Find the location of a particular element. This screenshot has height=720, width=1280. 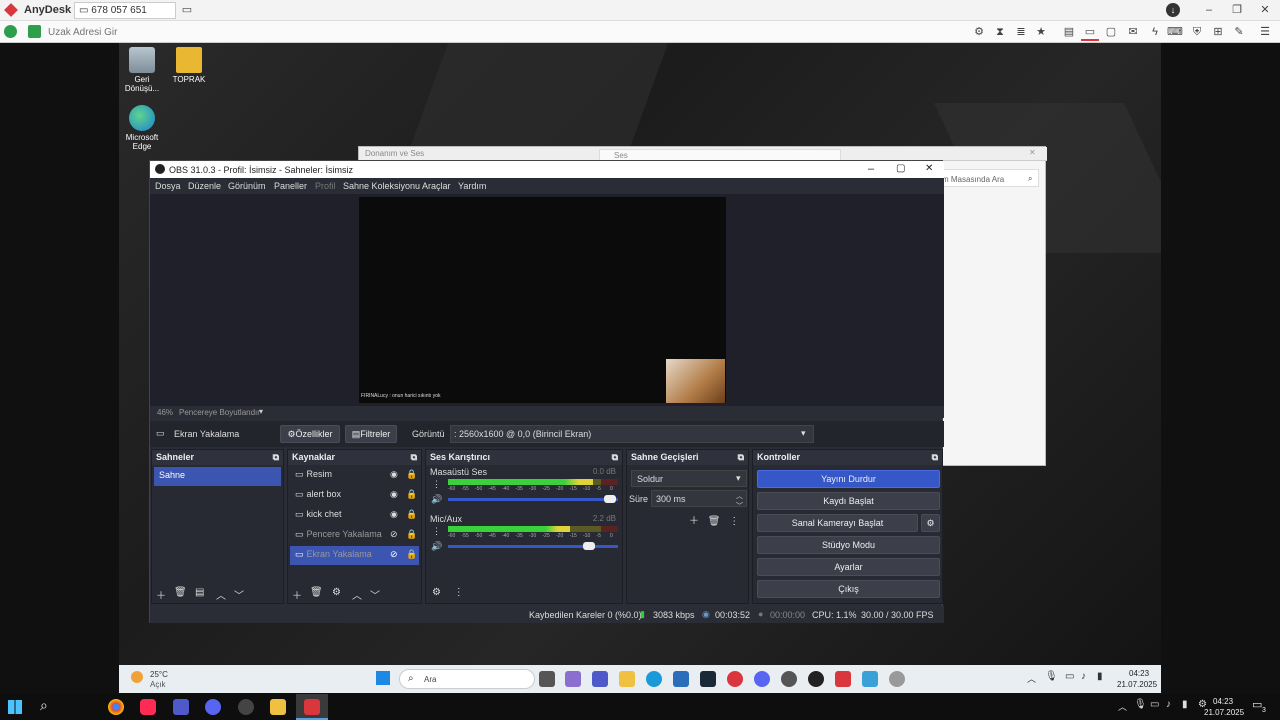

preview-canvas: FIRINALucy : onun harici sıkıntı yok is located at coordinates (542, 300).